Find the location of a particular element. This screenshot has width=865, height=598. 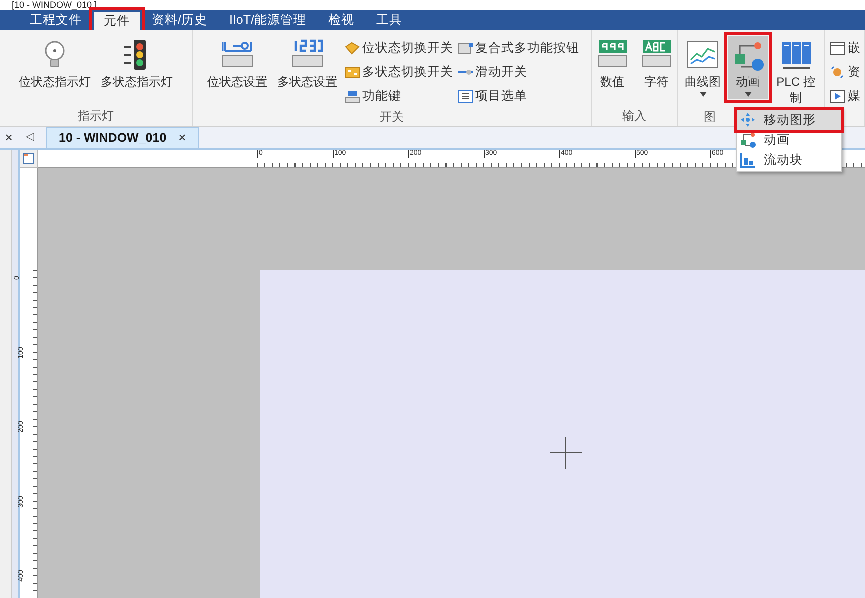

ribbon-button: 曲线图 is located at coordinates (703, 67).